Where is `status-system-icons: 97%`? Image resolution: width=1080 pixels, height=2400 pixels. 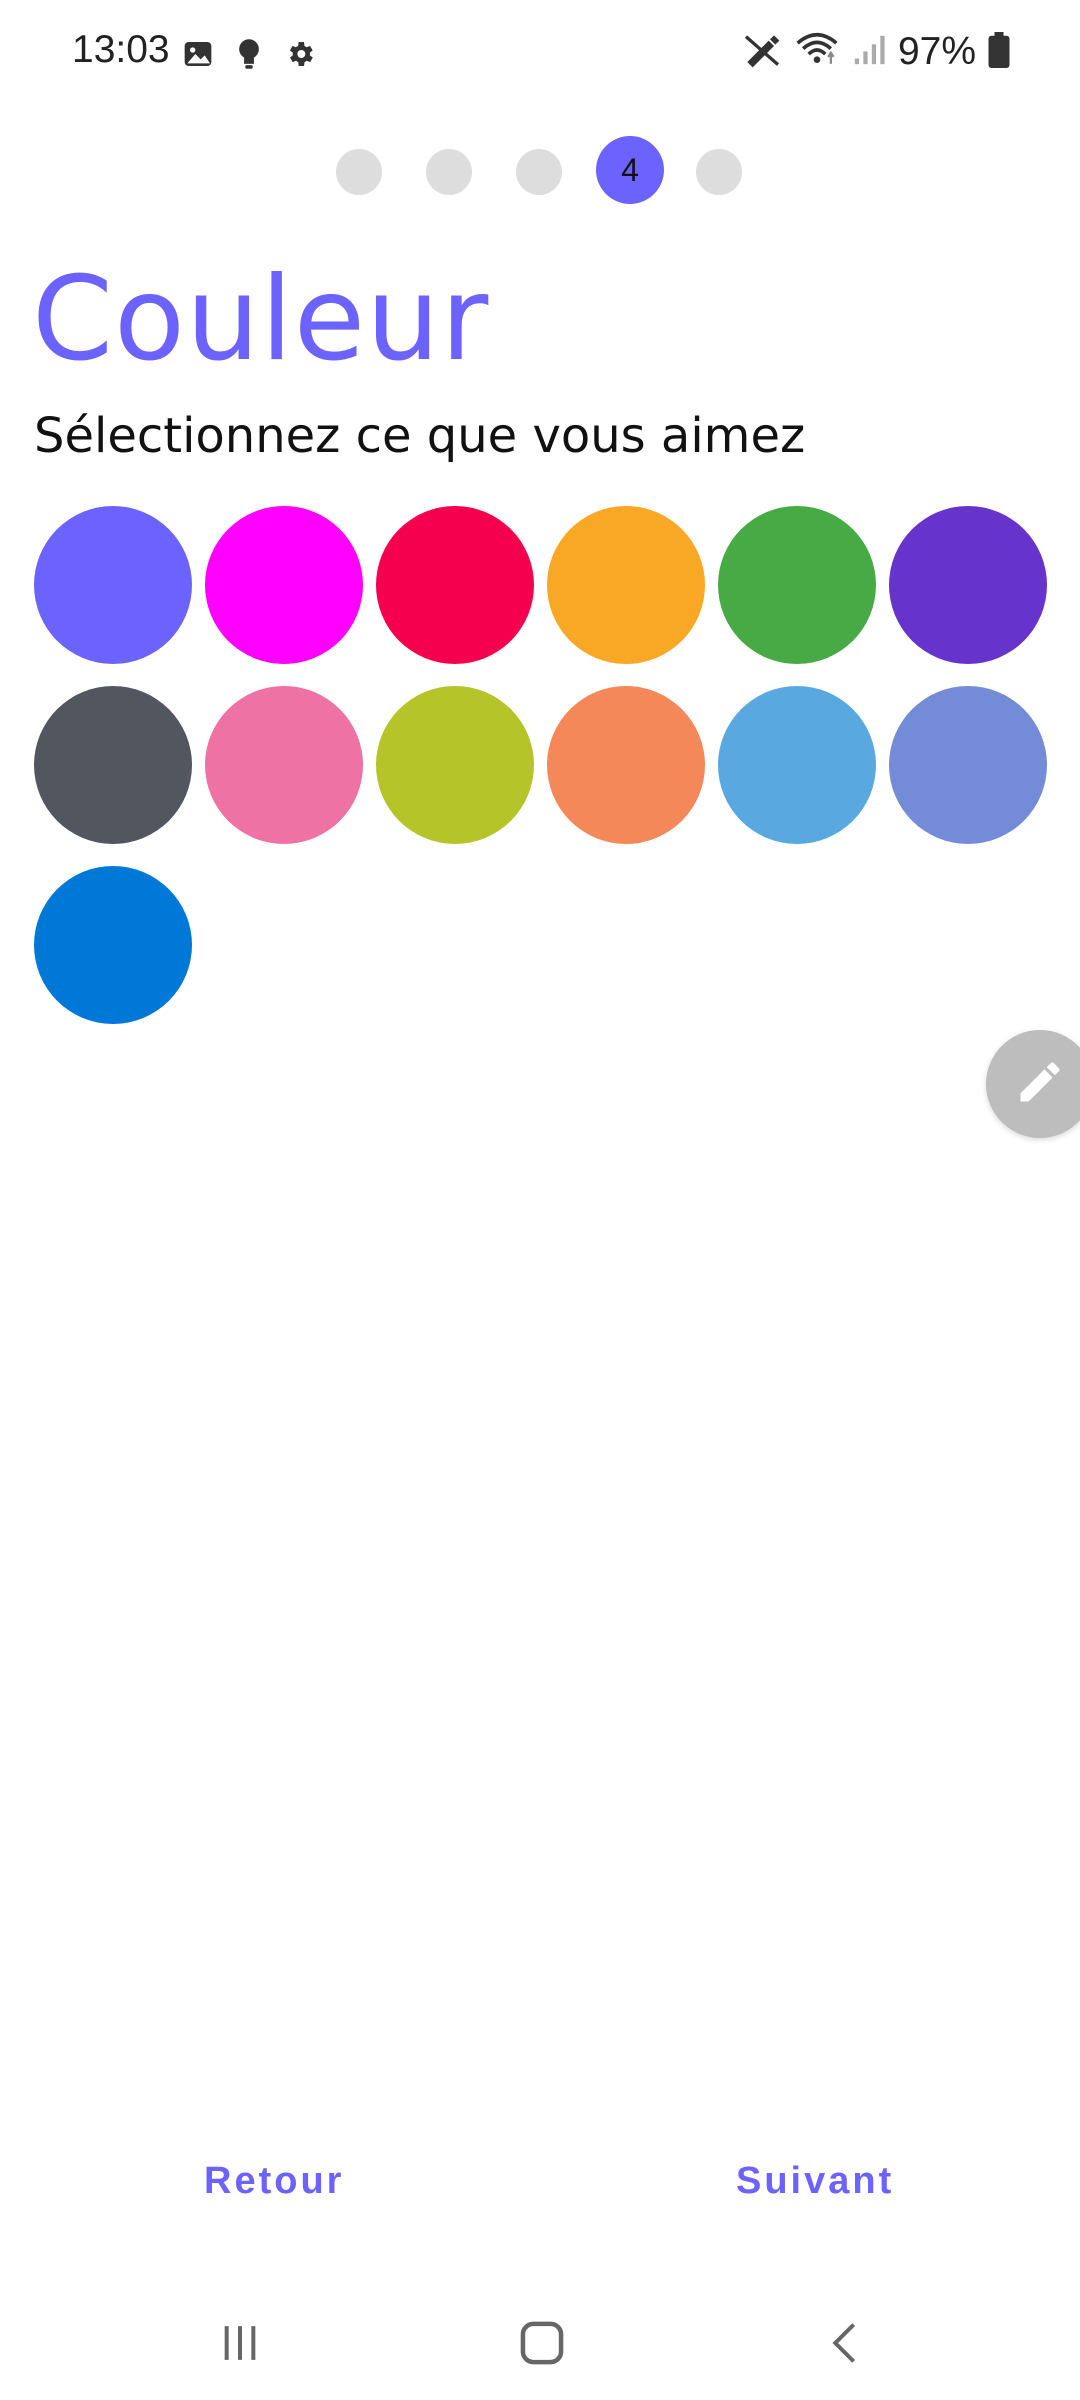 status-system-icons: 97% is located at coordinates (876, 52).